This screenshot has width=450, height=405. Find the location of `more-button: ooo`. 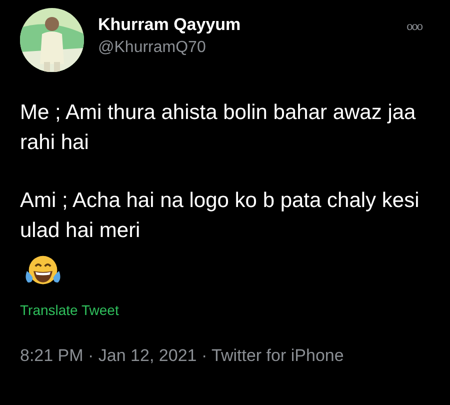

more-button: ooo is located at coordinates (414, 27).